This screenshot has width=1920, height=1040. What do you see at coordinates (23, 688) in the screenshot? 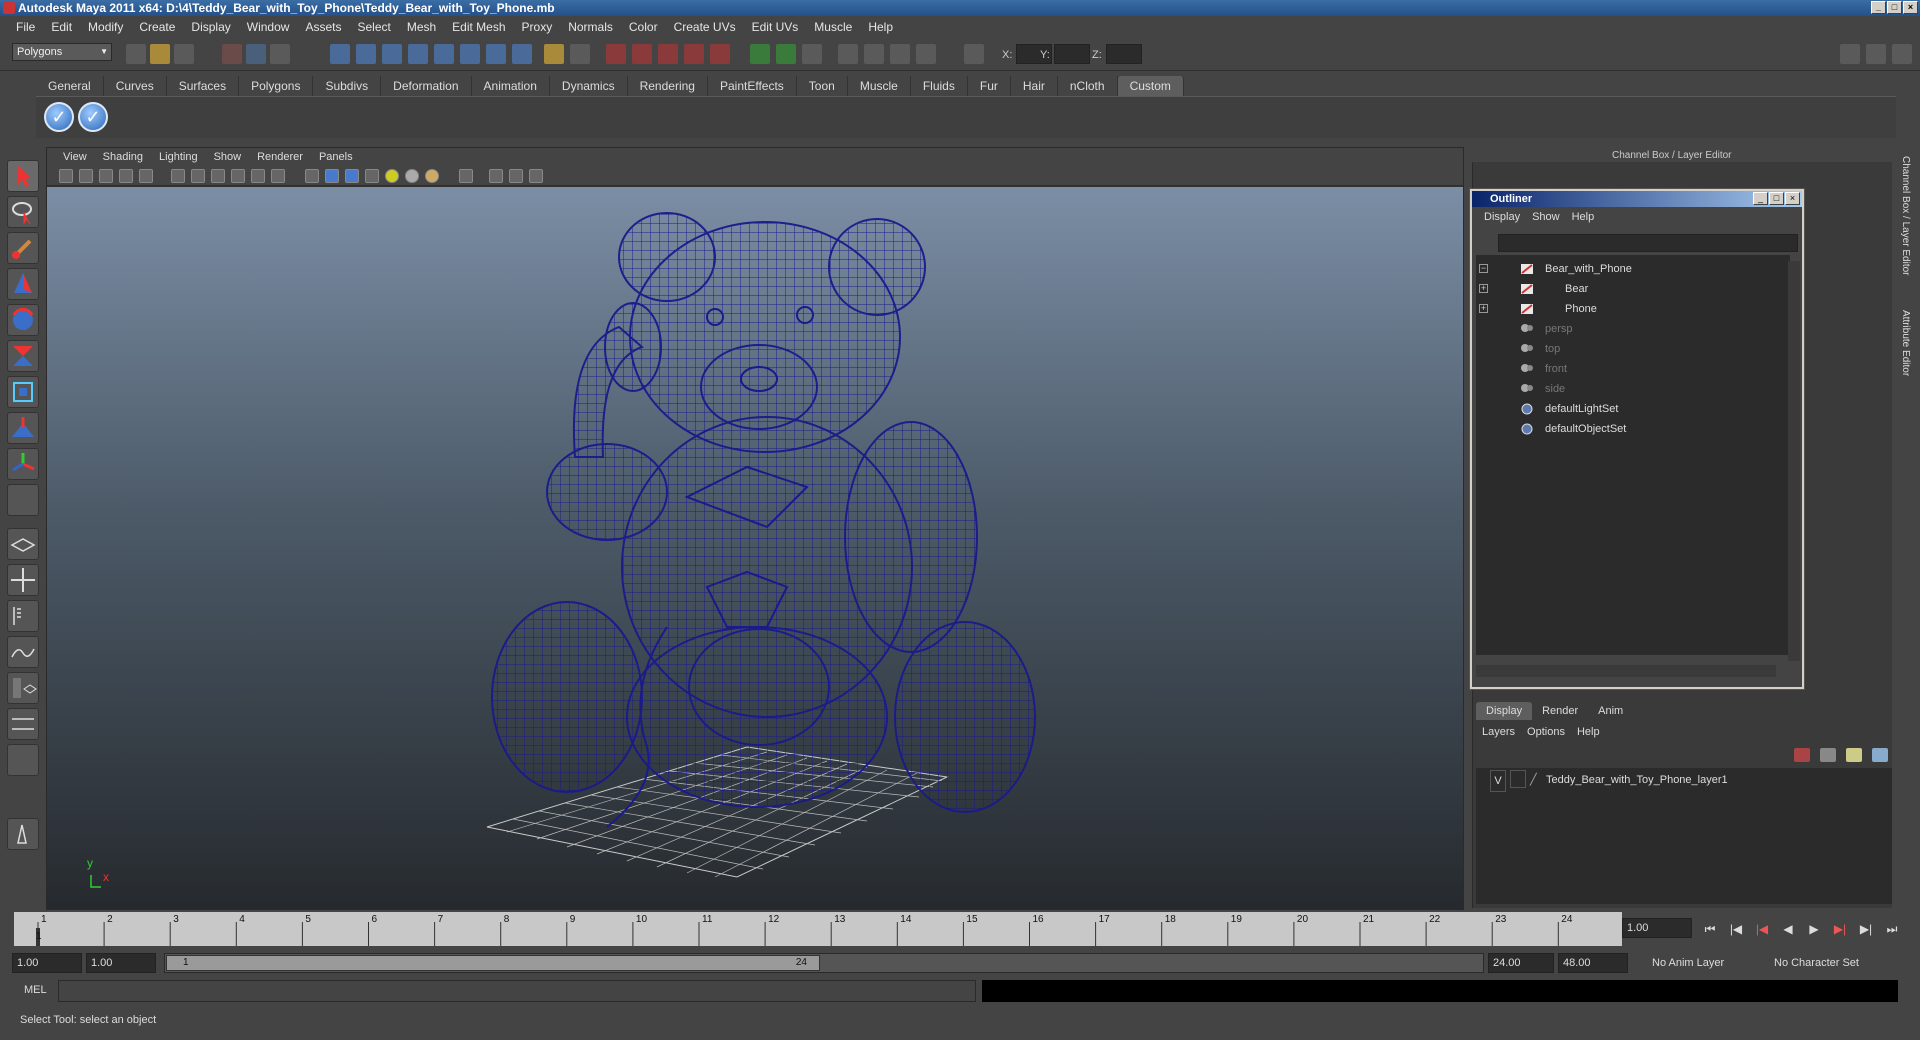
I see `layout-hypershade-persp-icon` at bounding box center [23, 688].